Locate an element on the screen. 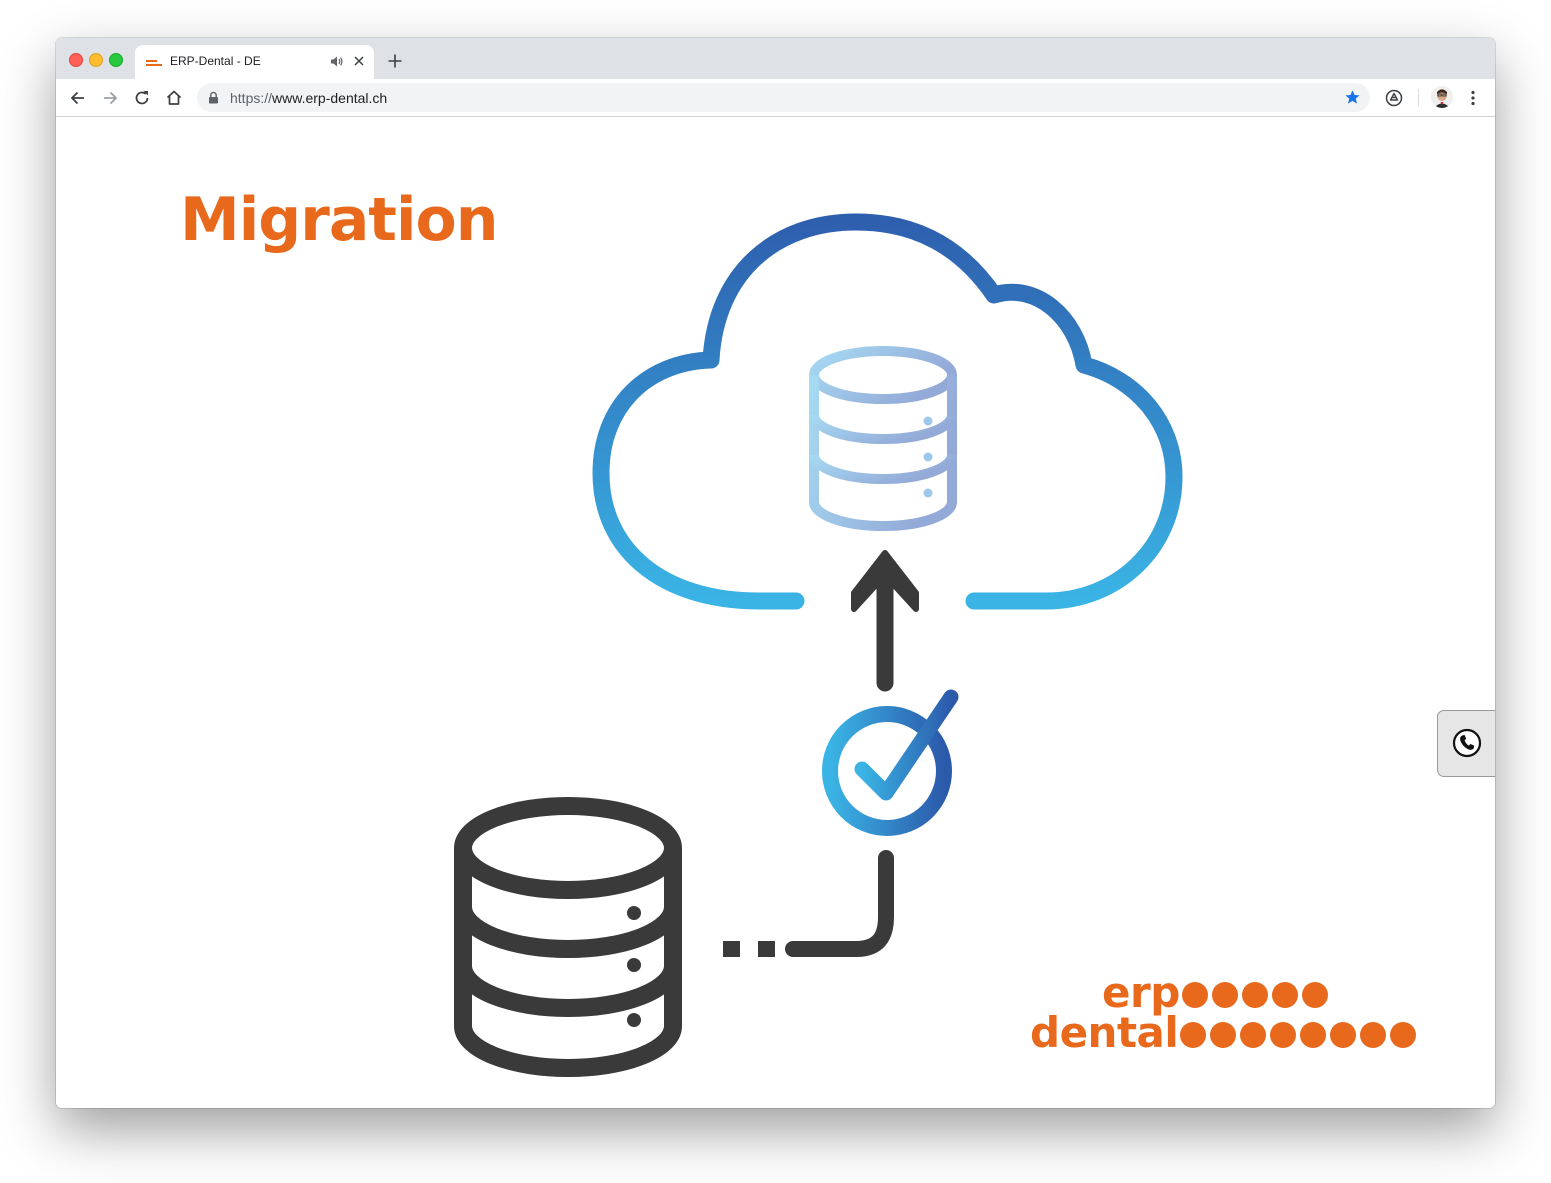 The width and height of the screenshot is (1551, 1183). cloud-icon is located at coordinates (887, 411).